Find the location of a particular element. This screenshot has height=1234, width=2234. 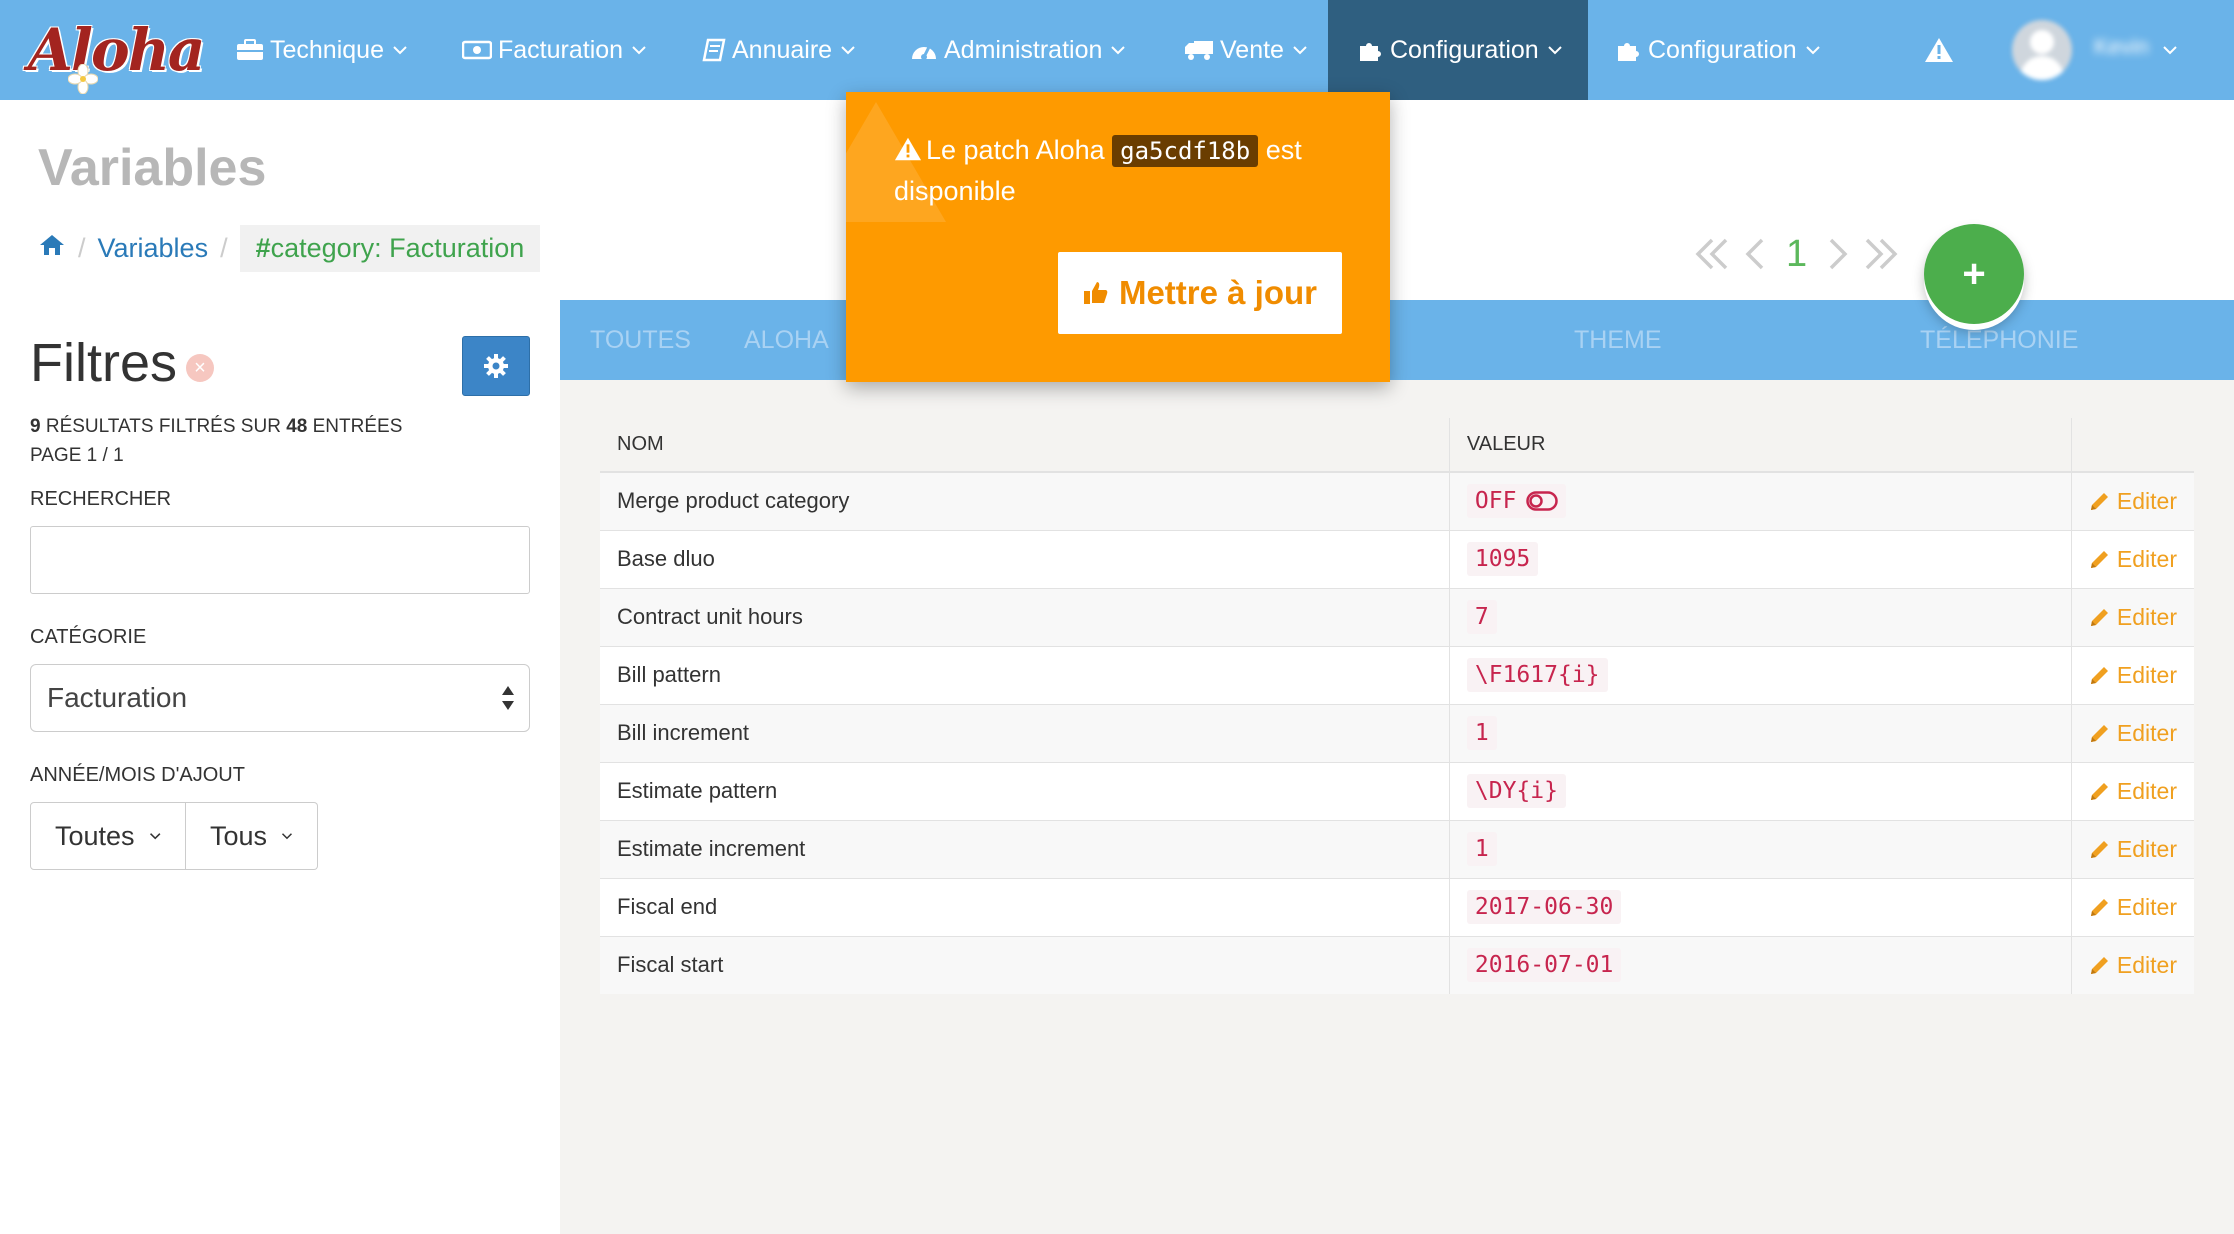

next-page-icon is located at coordinates (1838, 254).